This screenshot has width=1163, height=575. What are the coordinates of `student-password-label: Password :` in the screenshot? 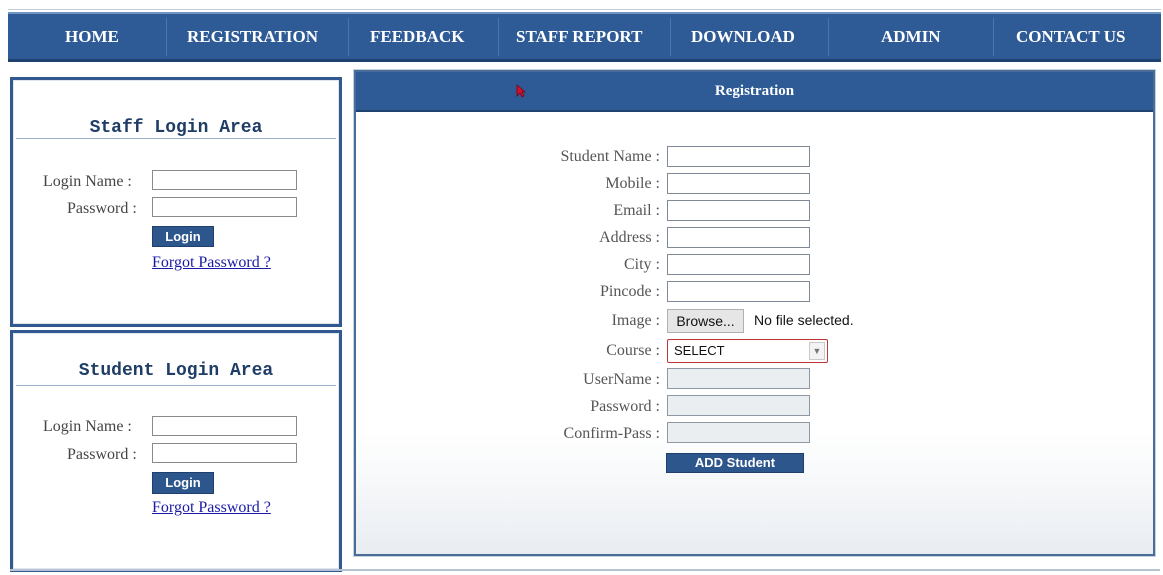 It's located at (102, 454).